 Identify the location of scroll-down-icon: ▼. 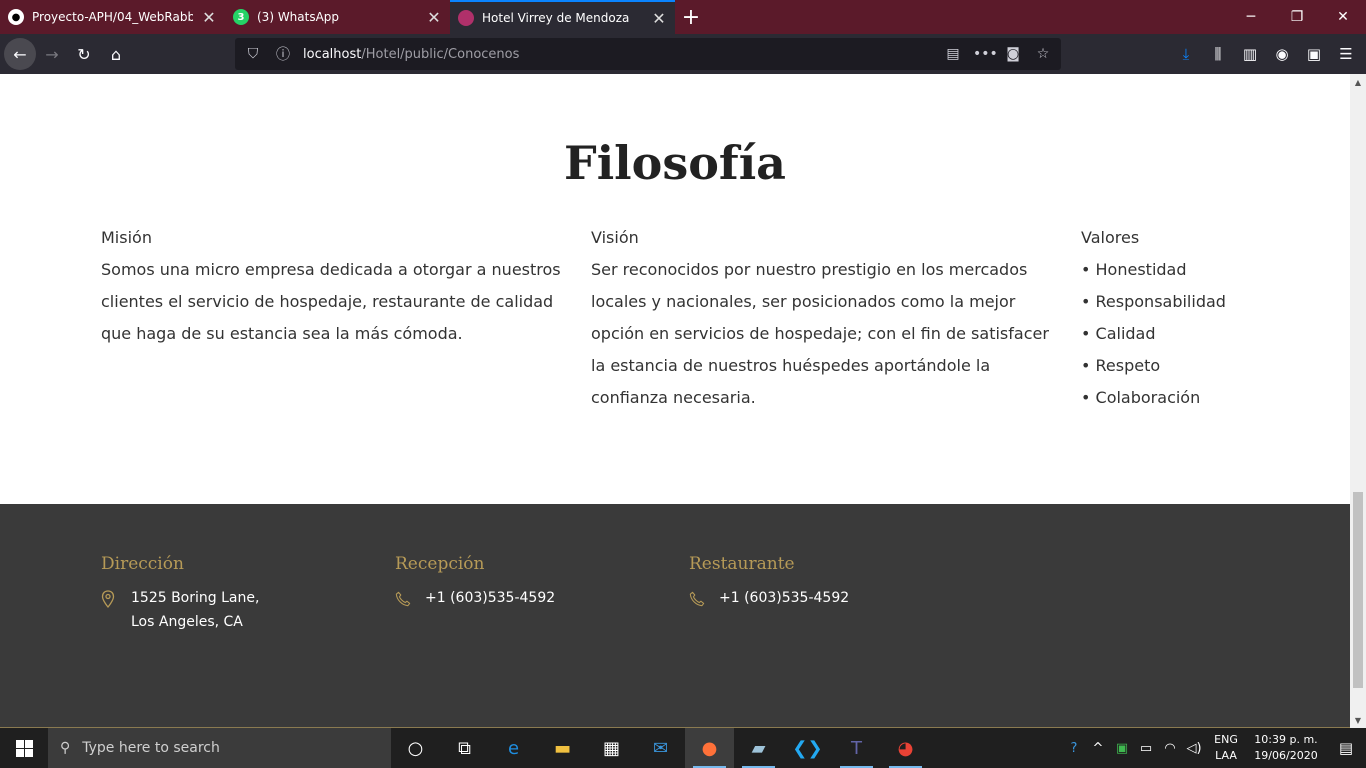
(1358, 720).